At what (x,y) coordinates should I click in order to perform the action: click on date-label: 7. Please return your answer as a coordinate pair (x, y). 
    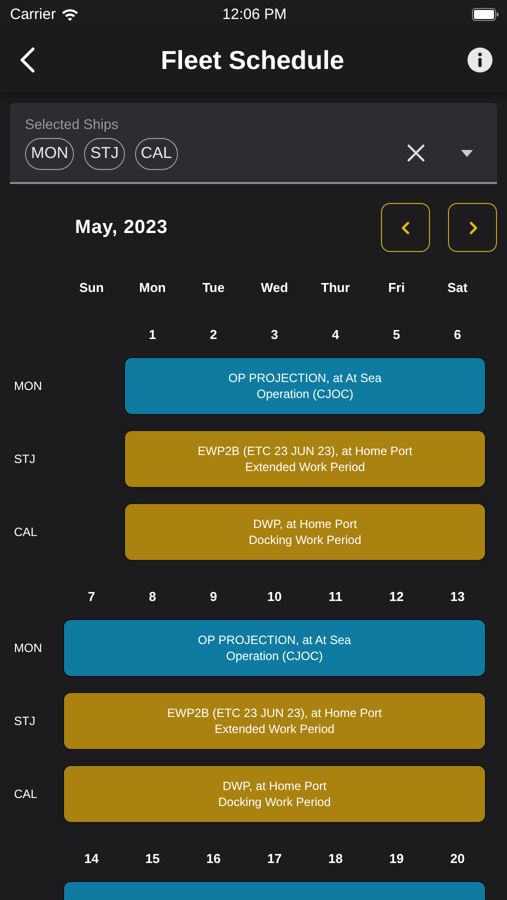
    Looking at the image, I should click on (91, 596).